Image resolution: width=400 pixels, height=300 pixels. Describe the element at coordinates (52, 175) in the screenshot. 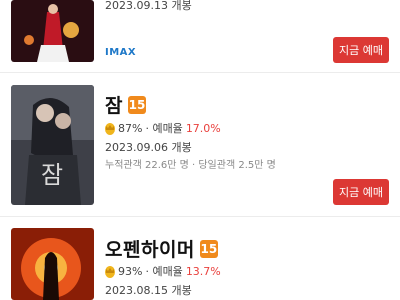

I see `poster-title: 잠` at that location.